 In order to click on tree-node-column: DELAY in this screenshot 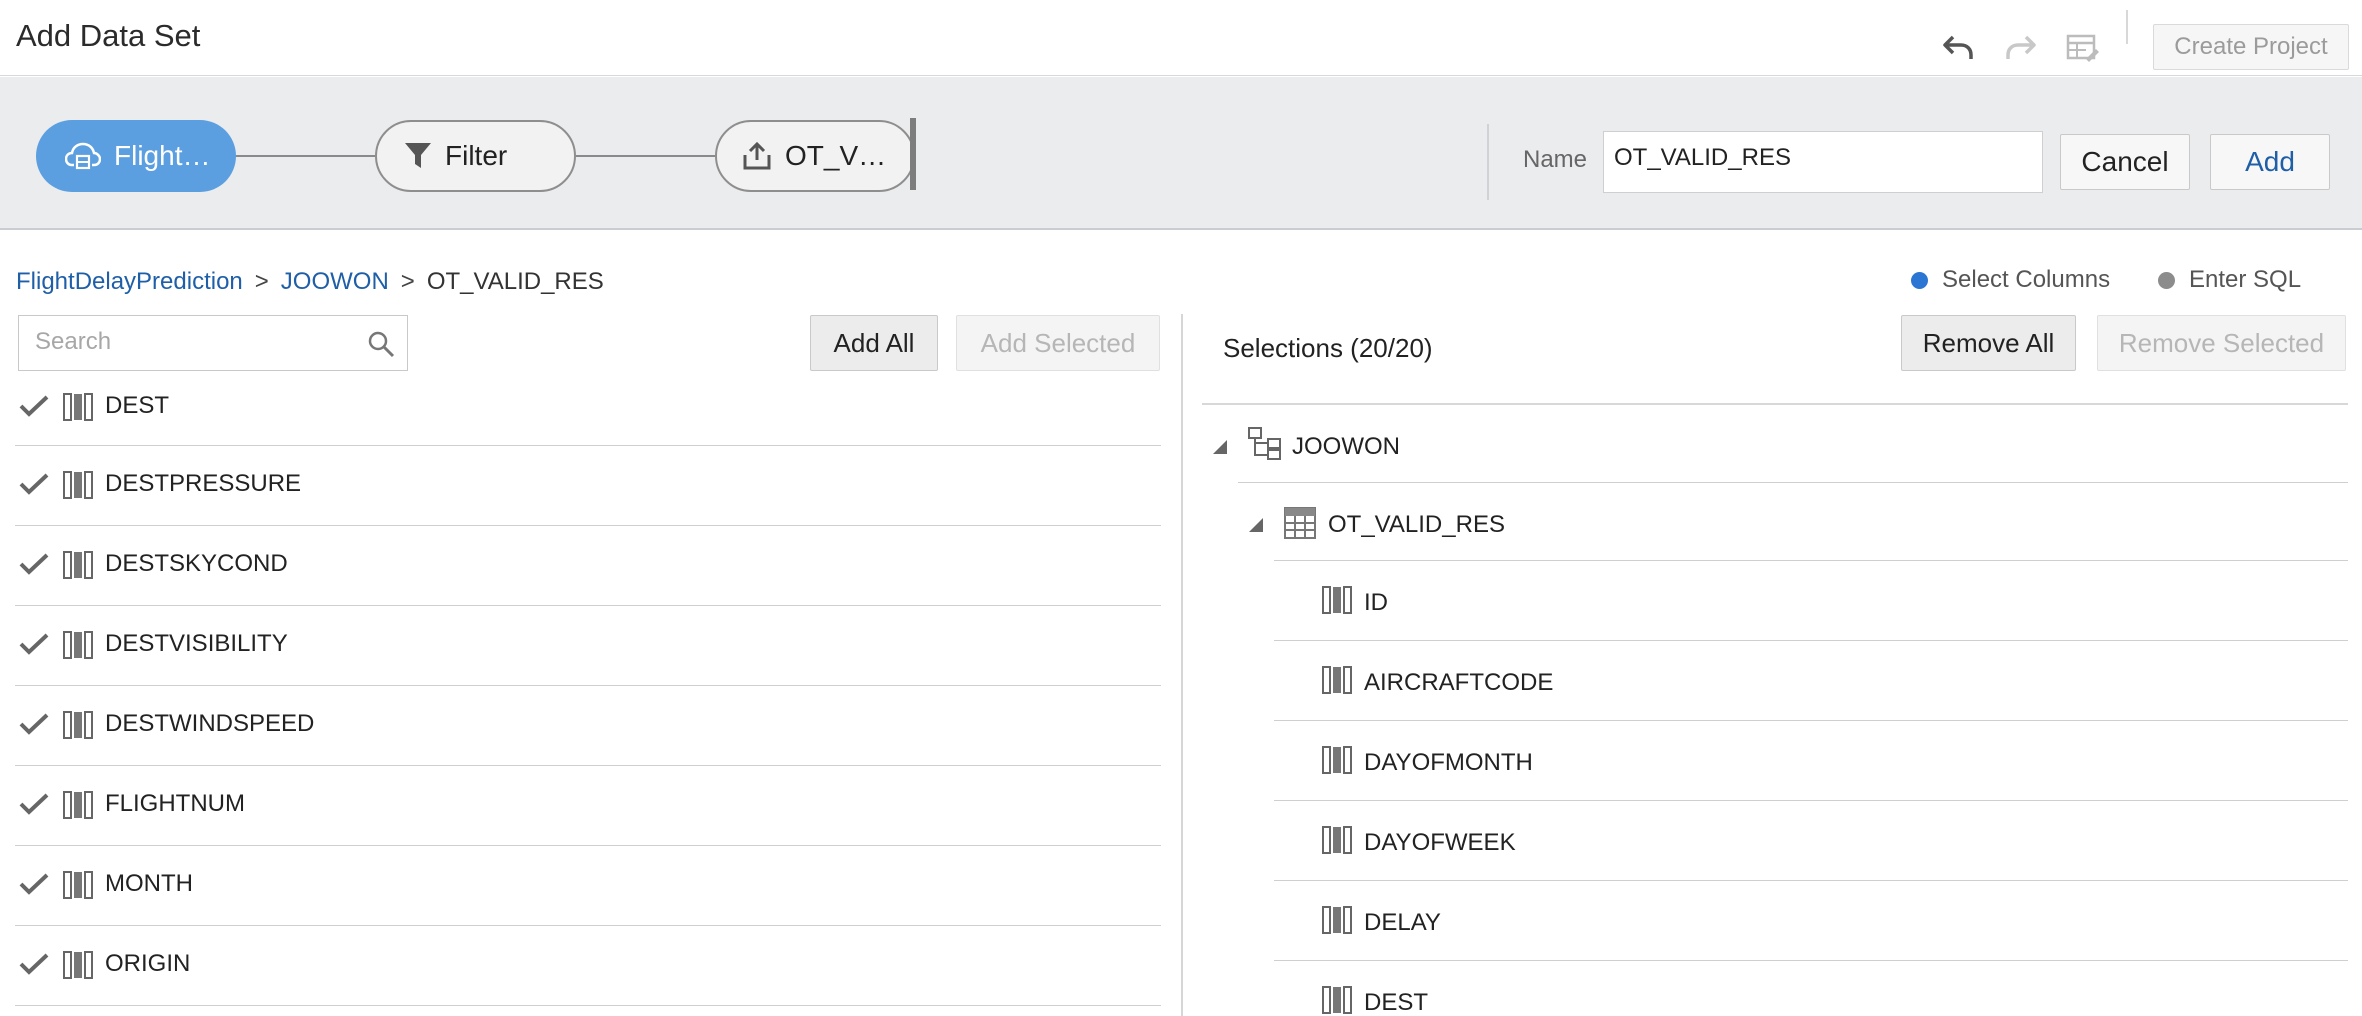, I will do `click(1811, 921)`.